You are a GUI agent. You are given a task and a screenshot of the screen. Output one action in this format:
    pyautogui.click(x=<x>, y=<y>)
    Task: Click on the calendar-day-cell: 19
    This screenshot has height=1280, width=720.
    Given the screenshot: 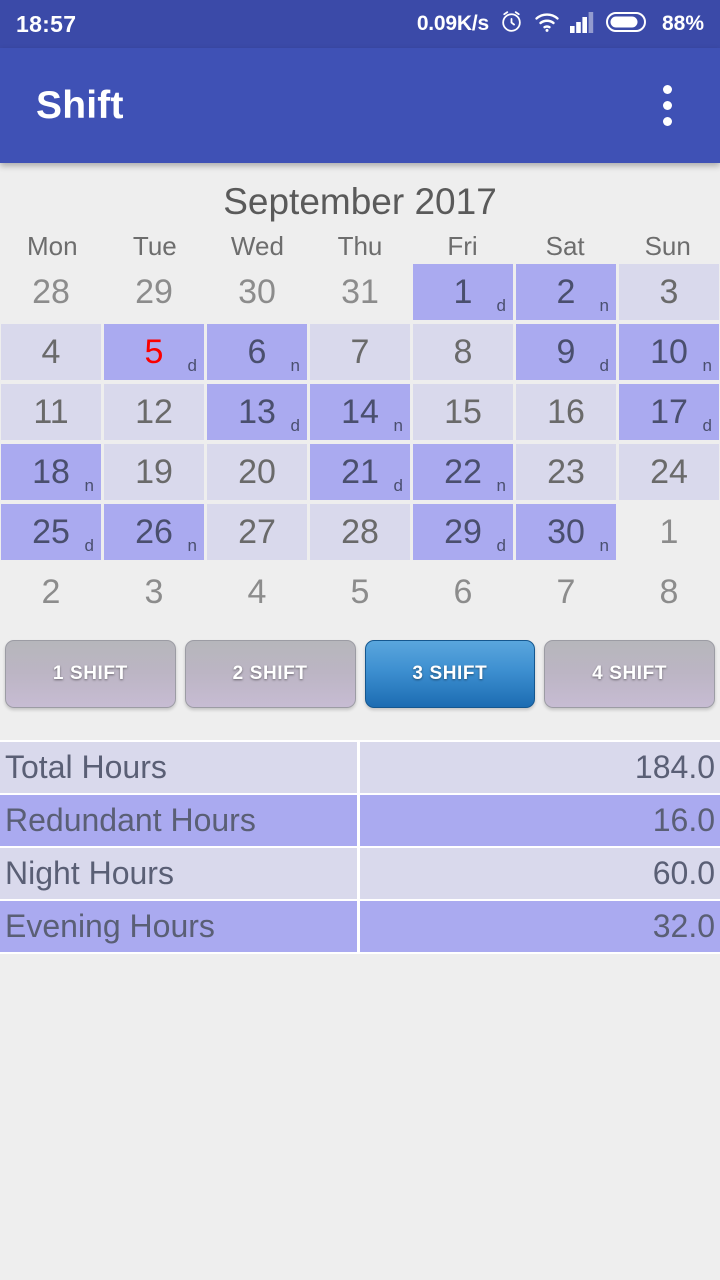 What is the action you would take?
    pyautogui.click(x=154, y=472)
    